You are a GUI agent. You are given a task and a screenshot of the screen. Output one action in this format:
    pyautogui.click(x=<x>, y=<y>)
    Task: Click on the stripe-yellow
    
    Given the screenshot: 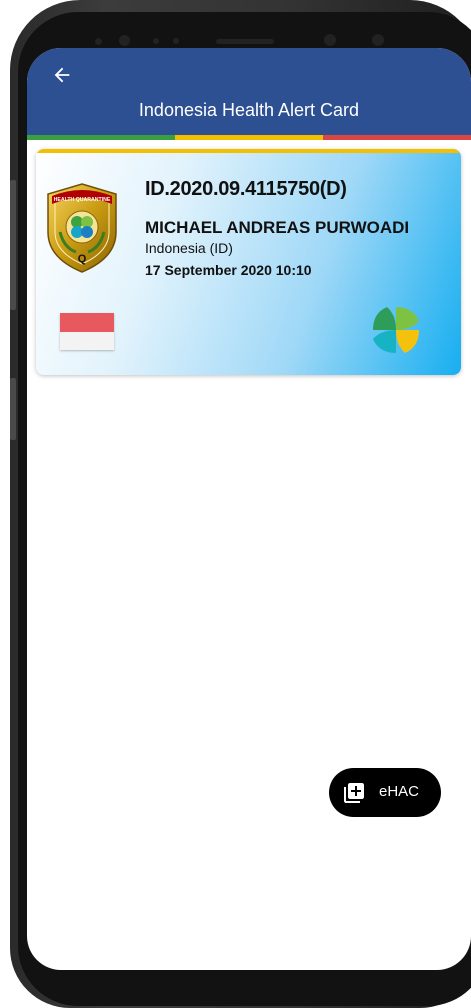 What is the action you would take?
    pyautogui.click(x=249, y=137)
    